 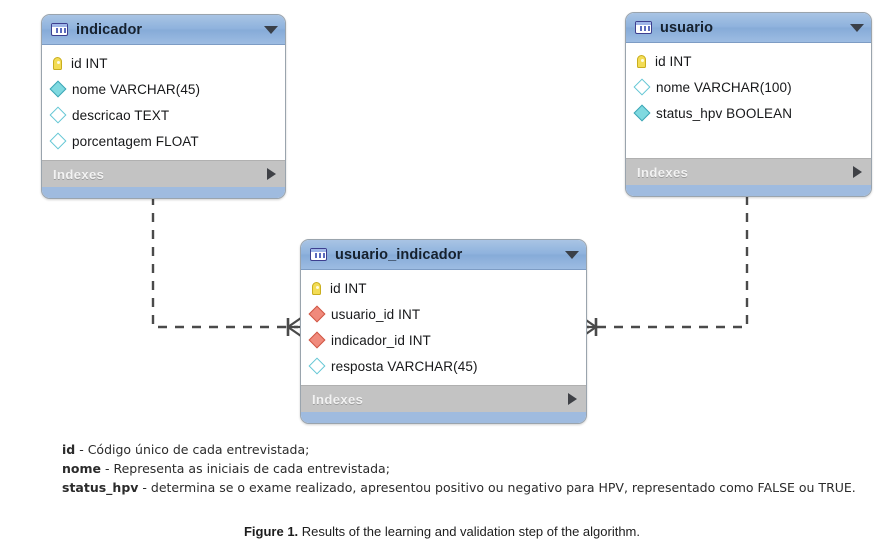 I want to click on column-label: nome VARCHAR(45), so click(x=136, y=89).